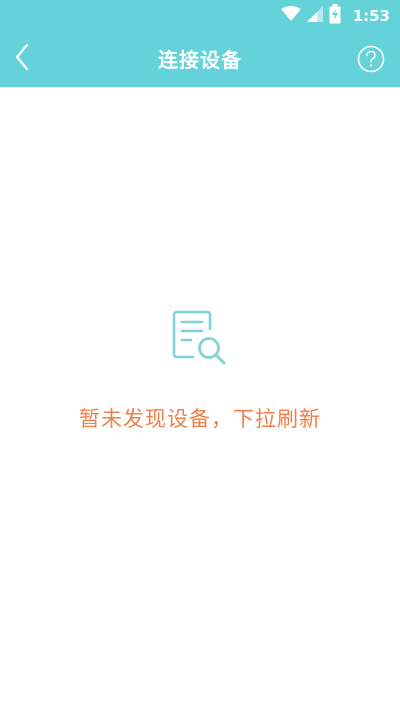 This screenshot has height=711, width=400. I want to click on empty-message: 暂未发现设备，下拉刷新, so click(200, 419).